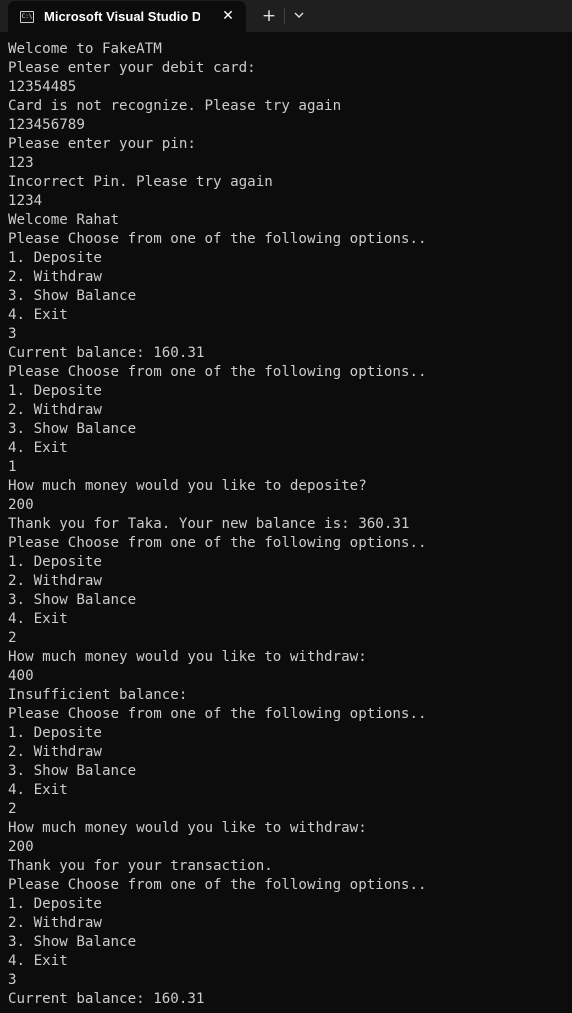 This screenshot has height=1013, width=572. I want to click on console-line: Incorrect Pin. Please try again, so click(140, 182).